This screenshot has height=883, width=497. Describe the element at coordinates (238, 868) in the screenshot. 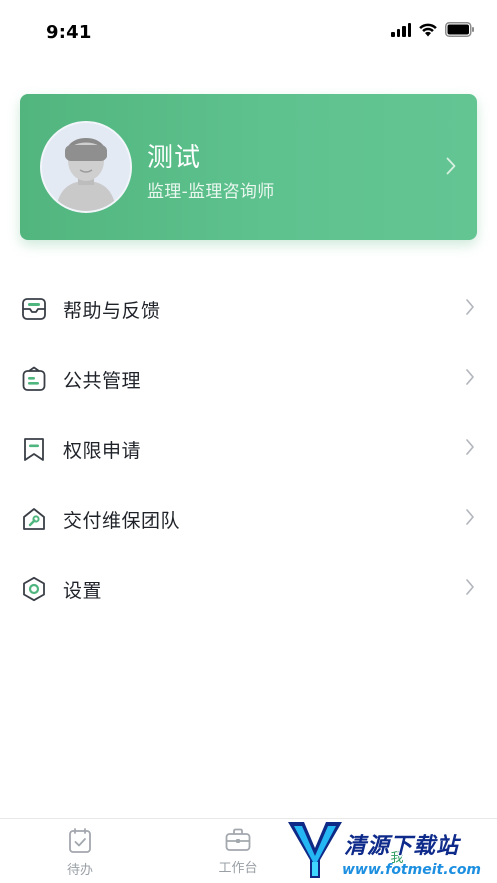

I see `tab-label: 工作台` at that location.